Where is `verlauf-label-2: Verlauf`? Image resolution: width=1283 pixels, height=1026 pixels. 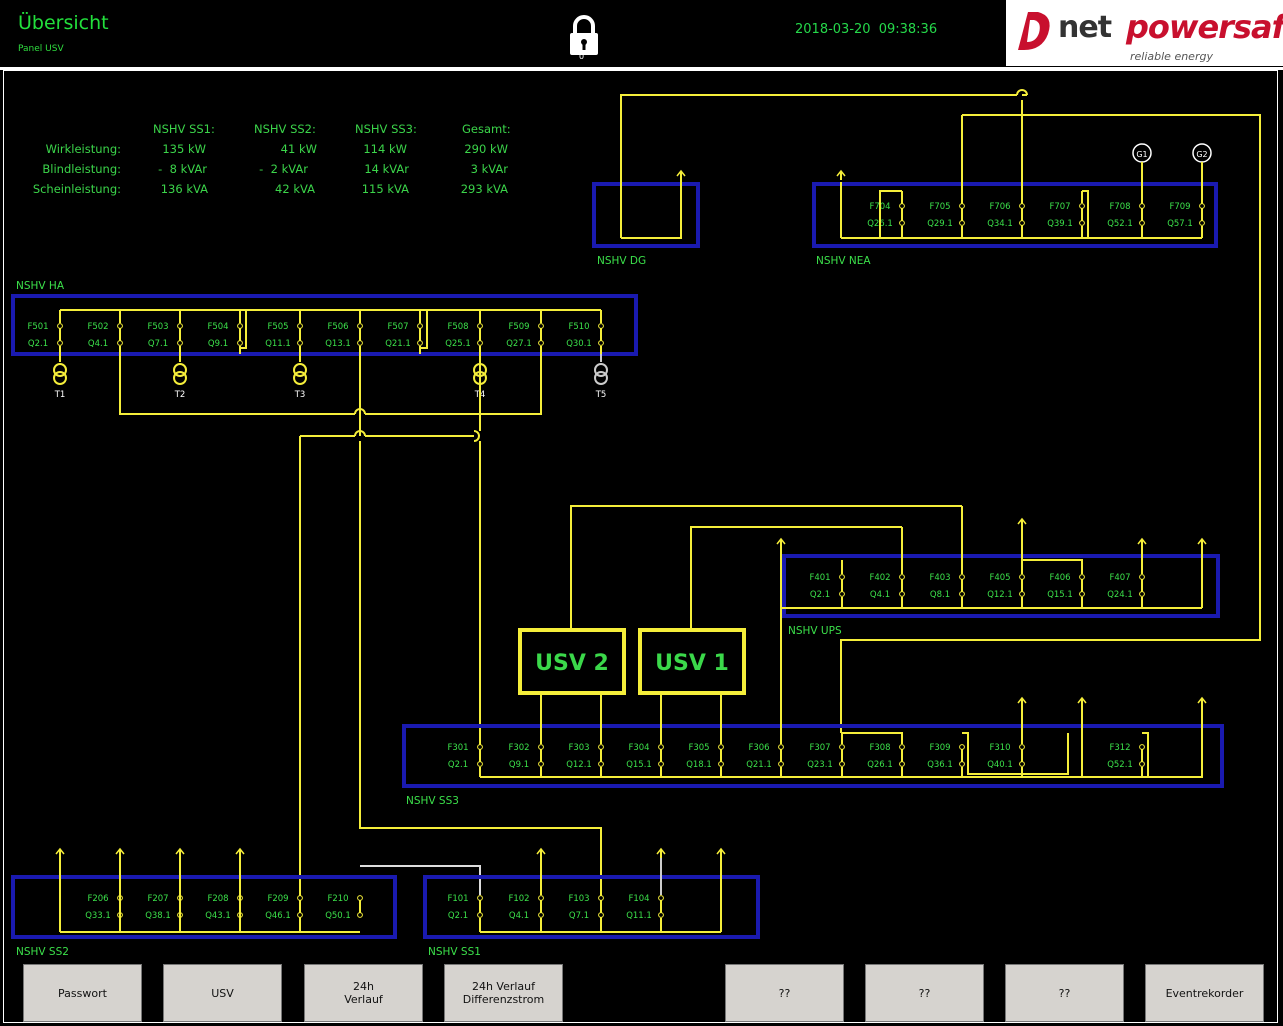
verlauf-label-2: Verlauf is located at coordinates (363, 999).